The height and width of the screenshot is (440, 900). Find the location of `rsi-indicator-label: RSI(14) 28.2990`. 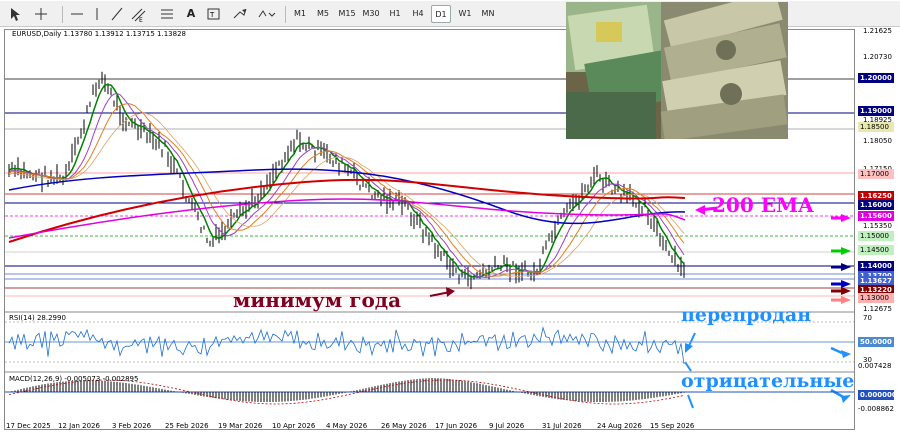

rsi-indicator-label: RSI(14) 28.2990 is located at coordinates (37, 318).